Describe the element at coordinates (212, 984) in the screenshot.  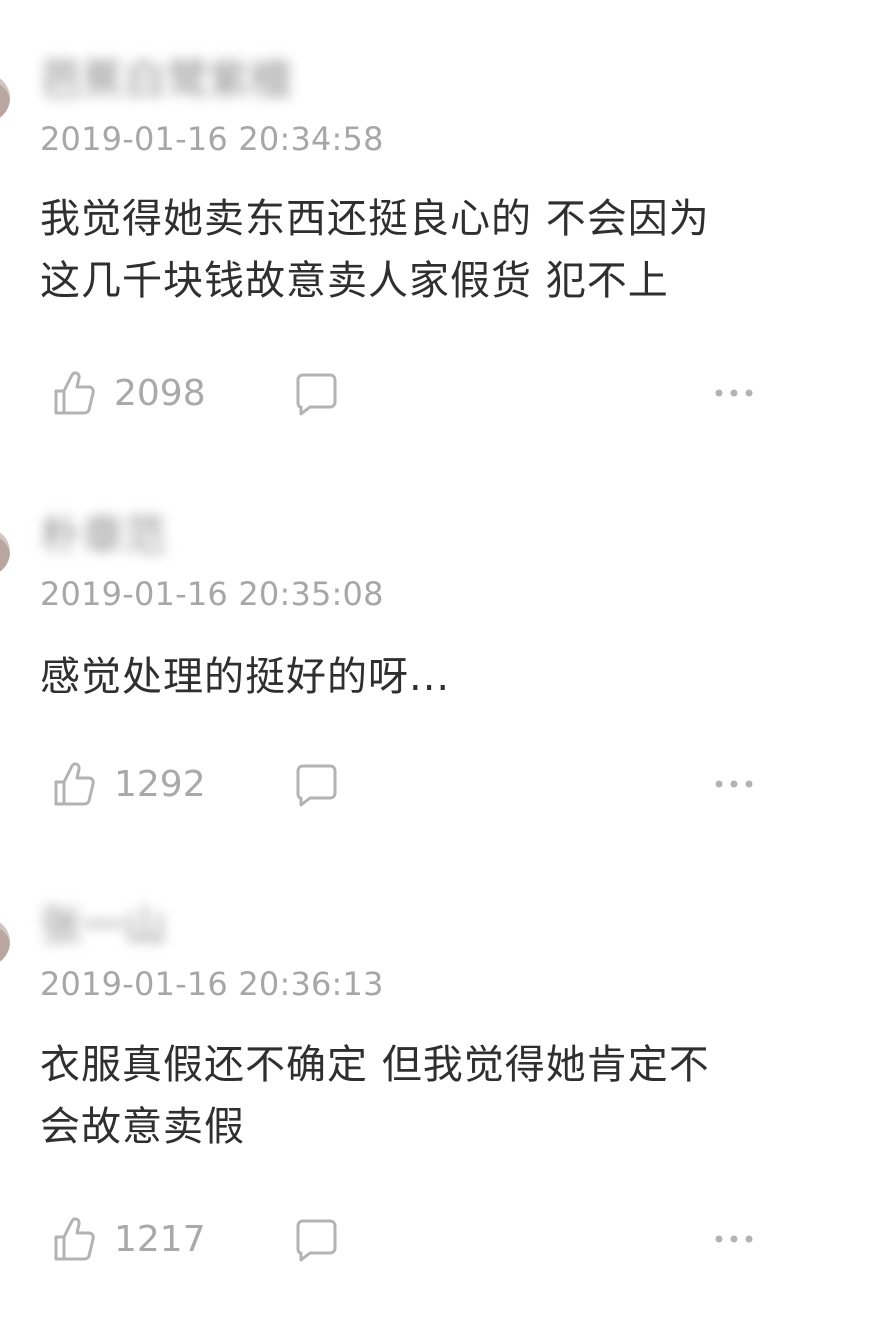
I see `comment-timestamp: 2019-01-16 20:36:13` at that location.